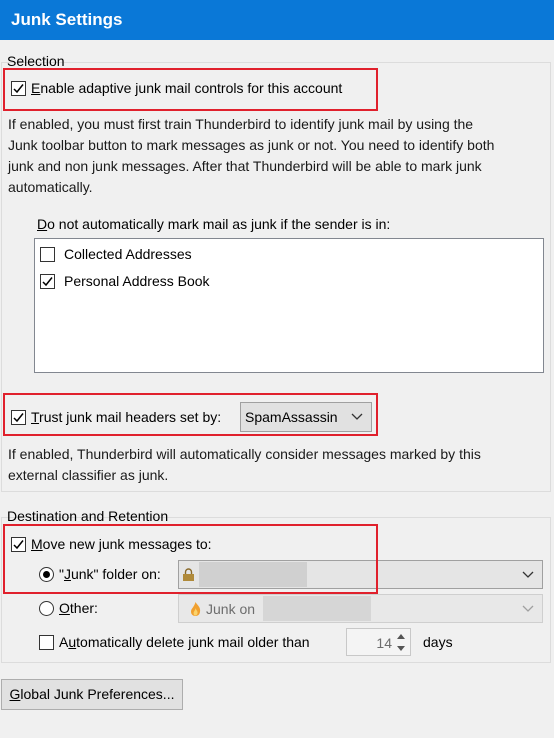 This screenshot has width=554, height=738. What do you see at coordinates (196, 609) in the screenshot?
I see `junk-flame-icon` at bounding box center [196, 609].